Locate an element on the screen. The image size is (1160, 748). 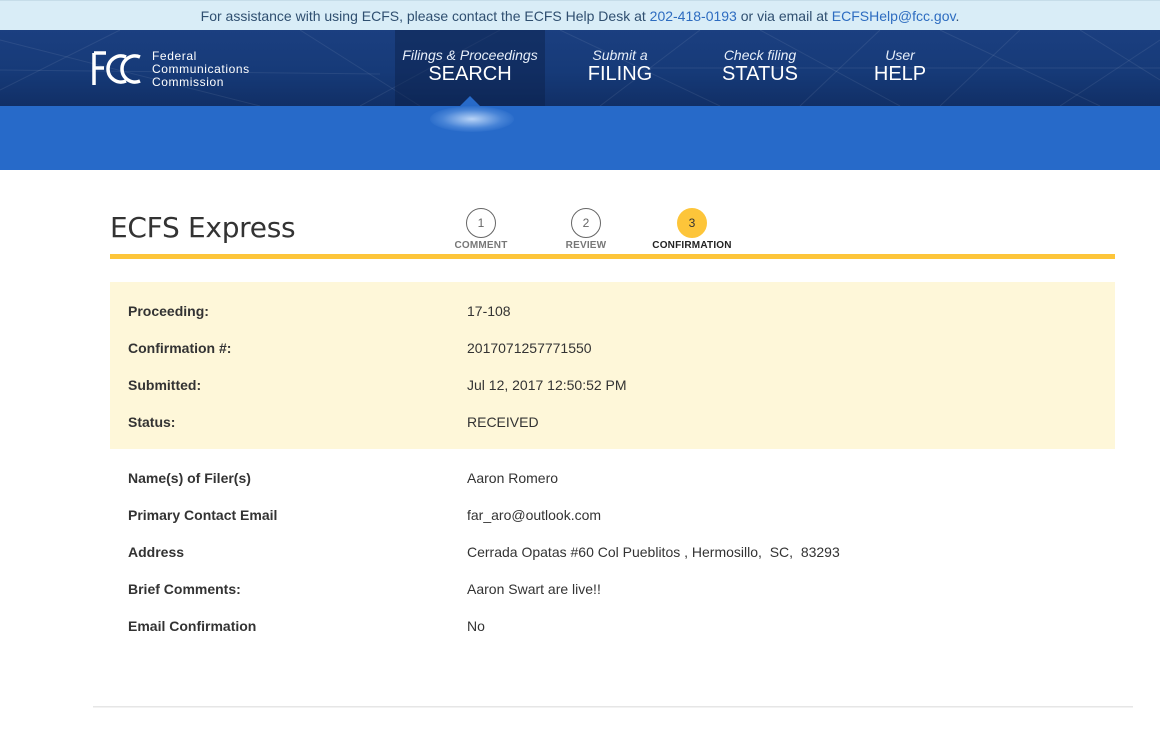
step-label: COMMENT is located at coordinates (481, 245).